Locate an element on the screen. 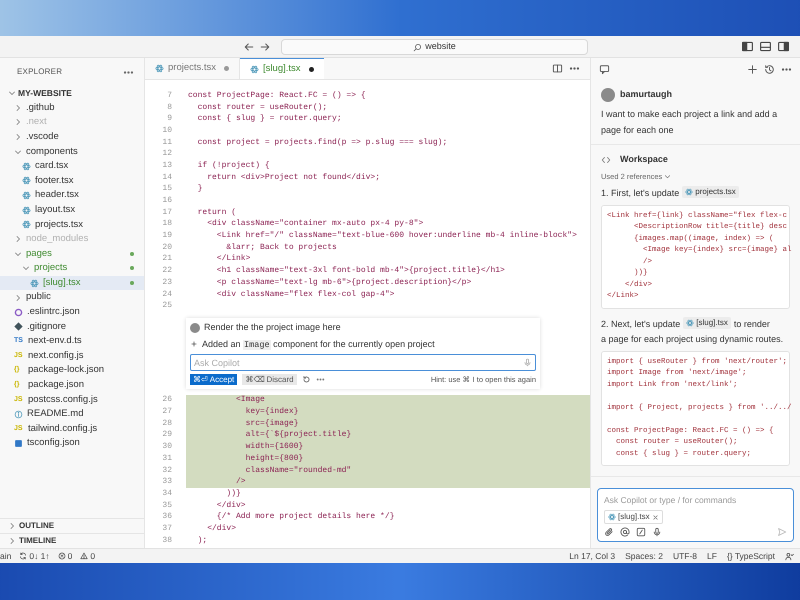 This screenshot has height=600, width=800. file-item: .eslintrc.json is located at coordinates (72, 312).